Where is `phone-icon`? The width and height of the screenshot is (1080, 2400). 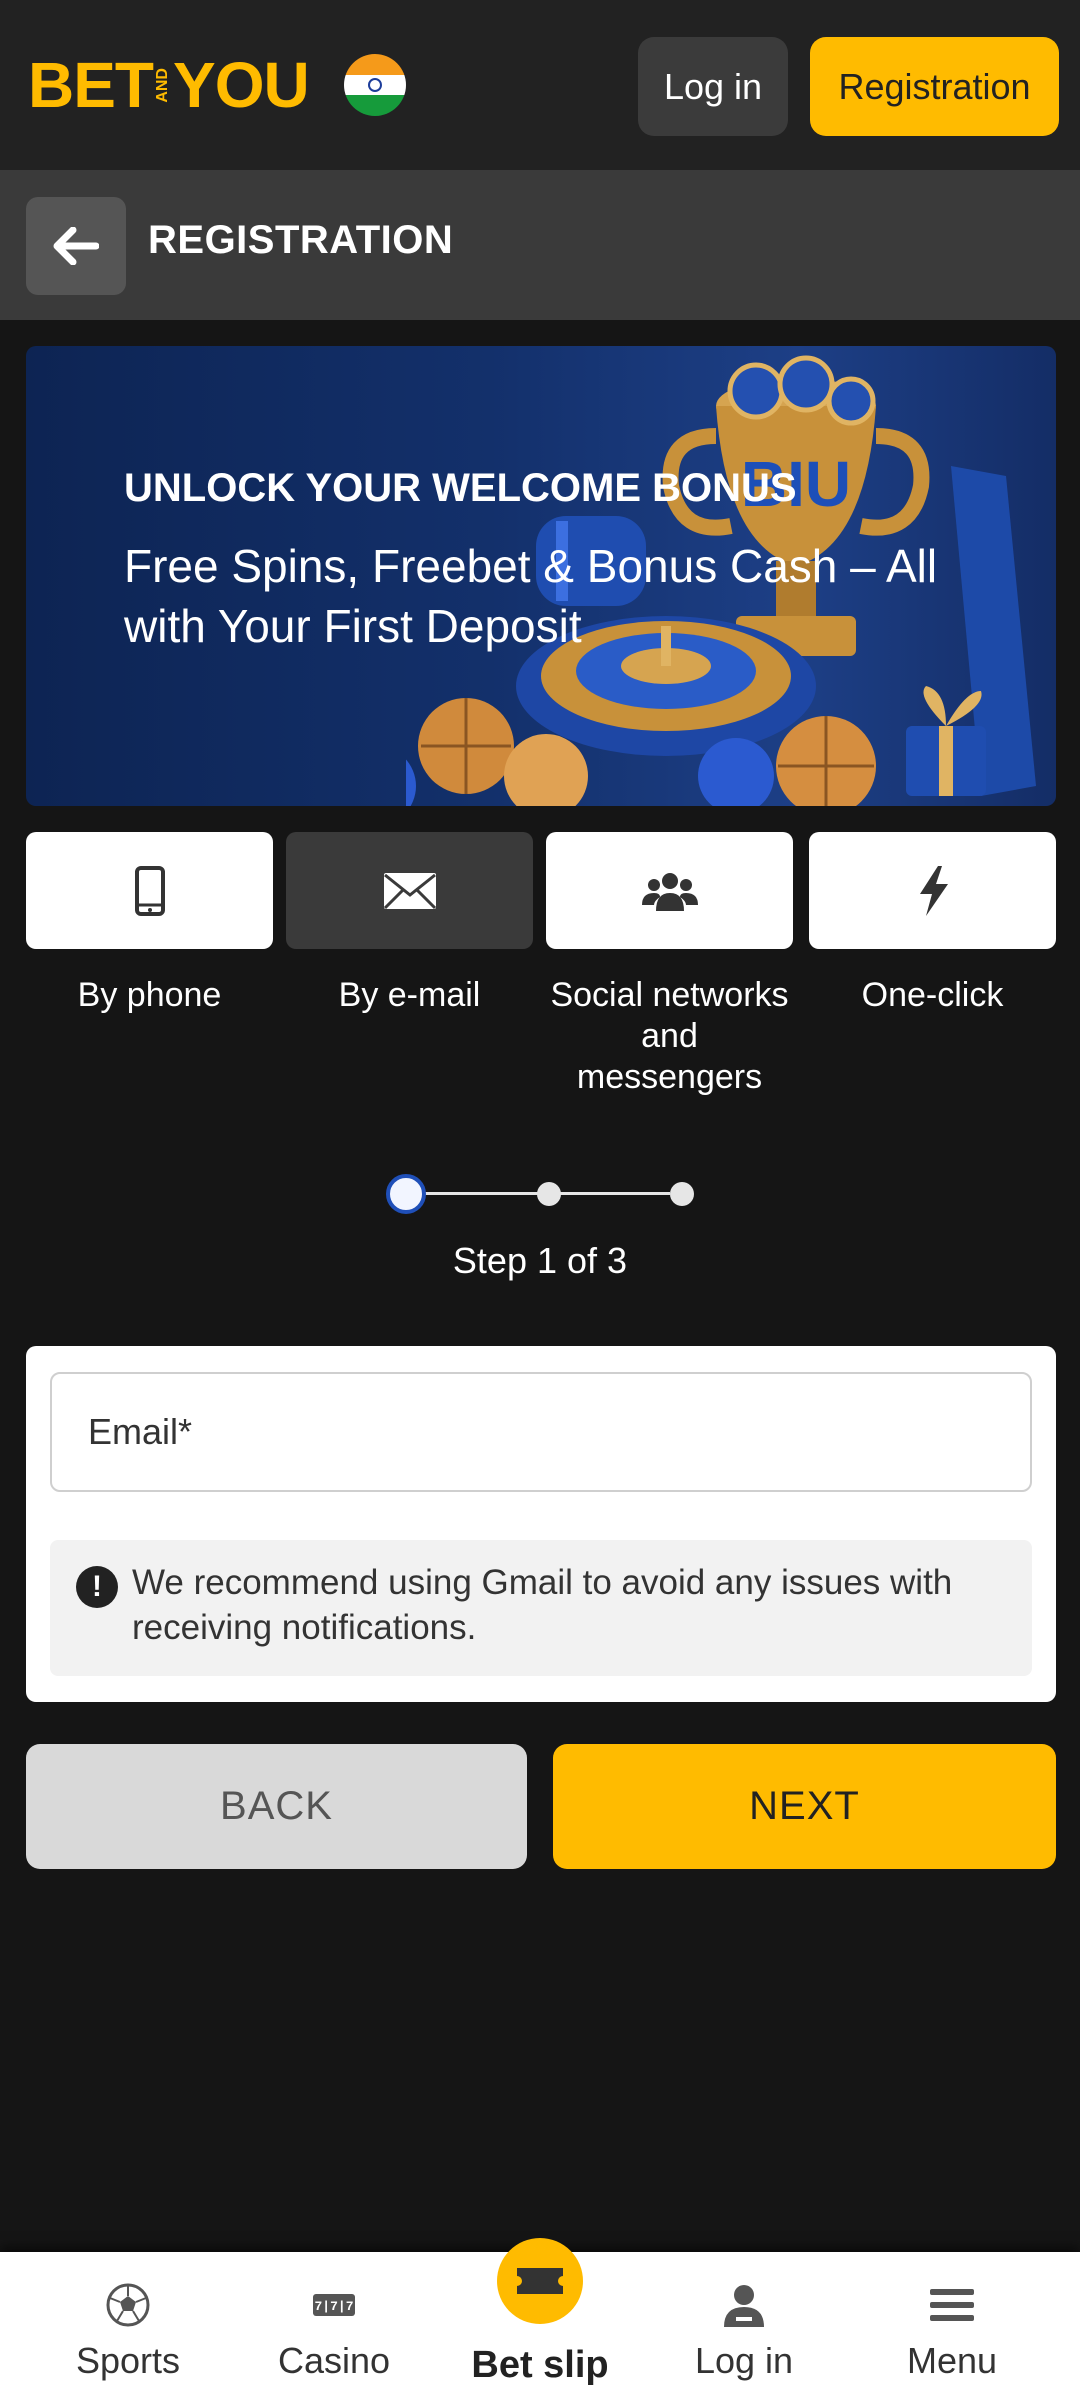
phone-icon is located at coordinates (149, 890).